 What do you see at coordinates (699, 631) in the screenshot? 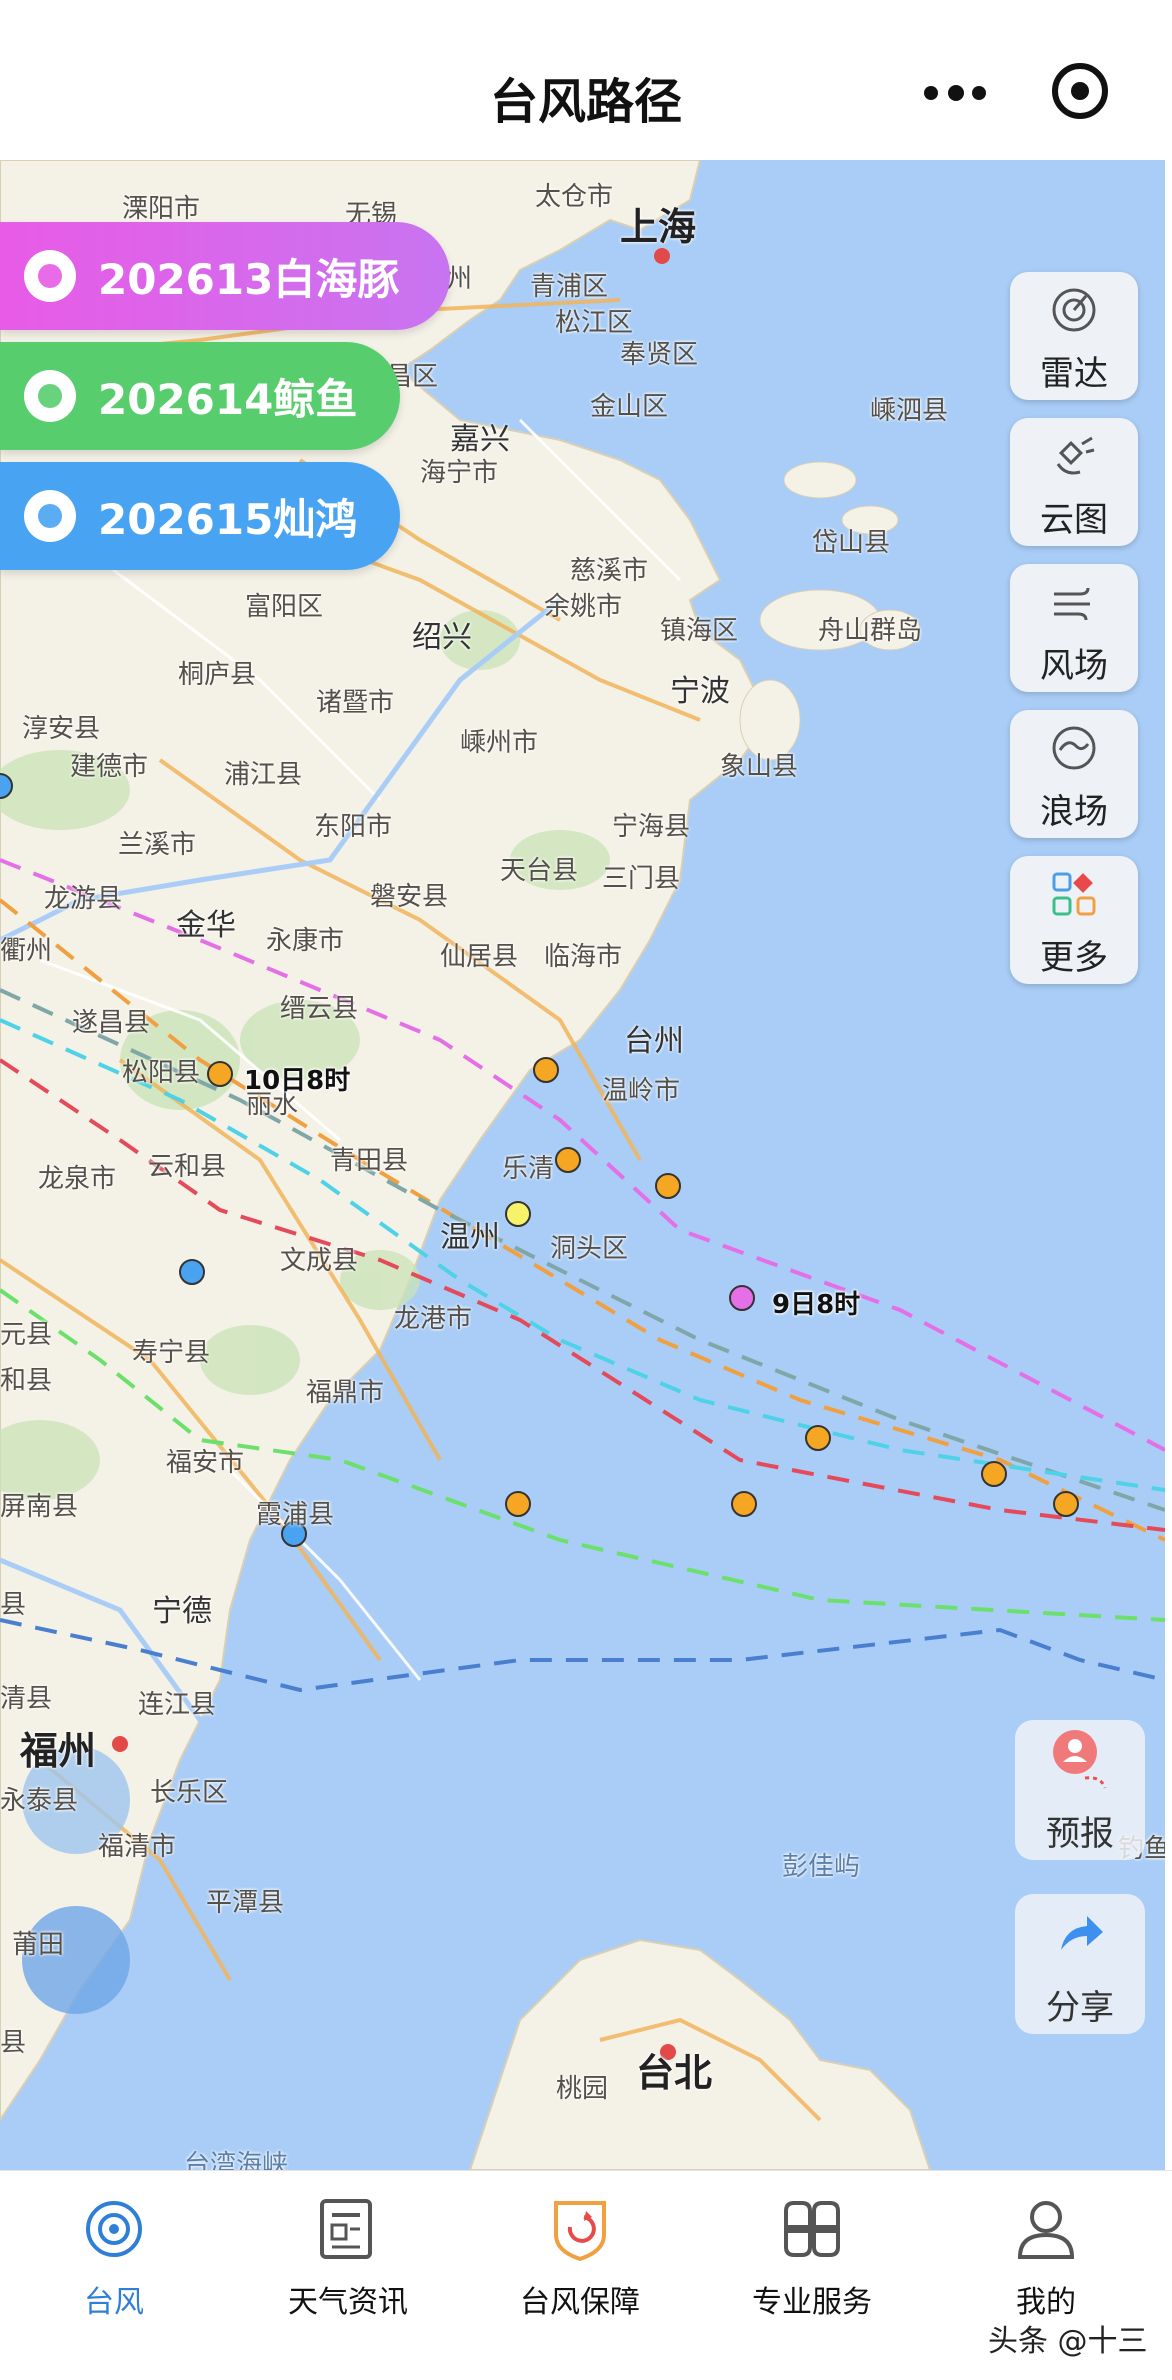
I see `map-label: 镇海区` at bounding box center [699, 631].